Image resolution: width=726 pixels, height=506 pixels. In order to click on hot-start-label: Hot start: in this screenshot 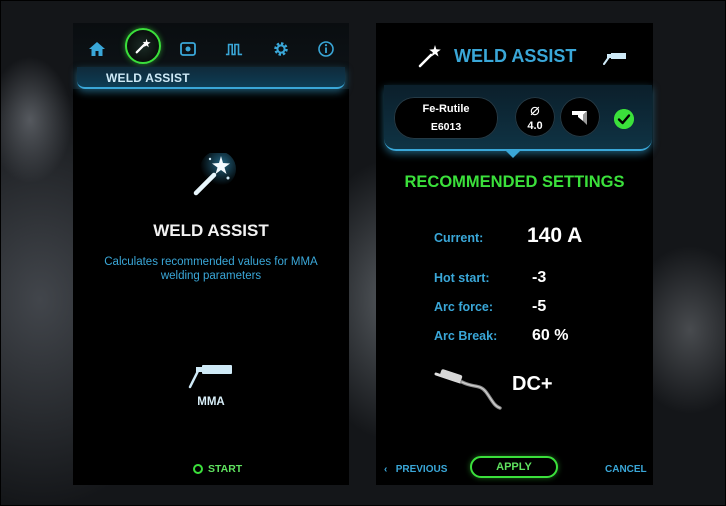, I will do `click(462, 278)`.